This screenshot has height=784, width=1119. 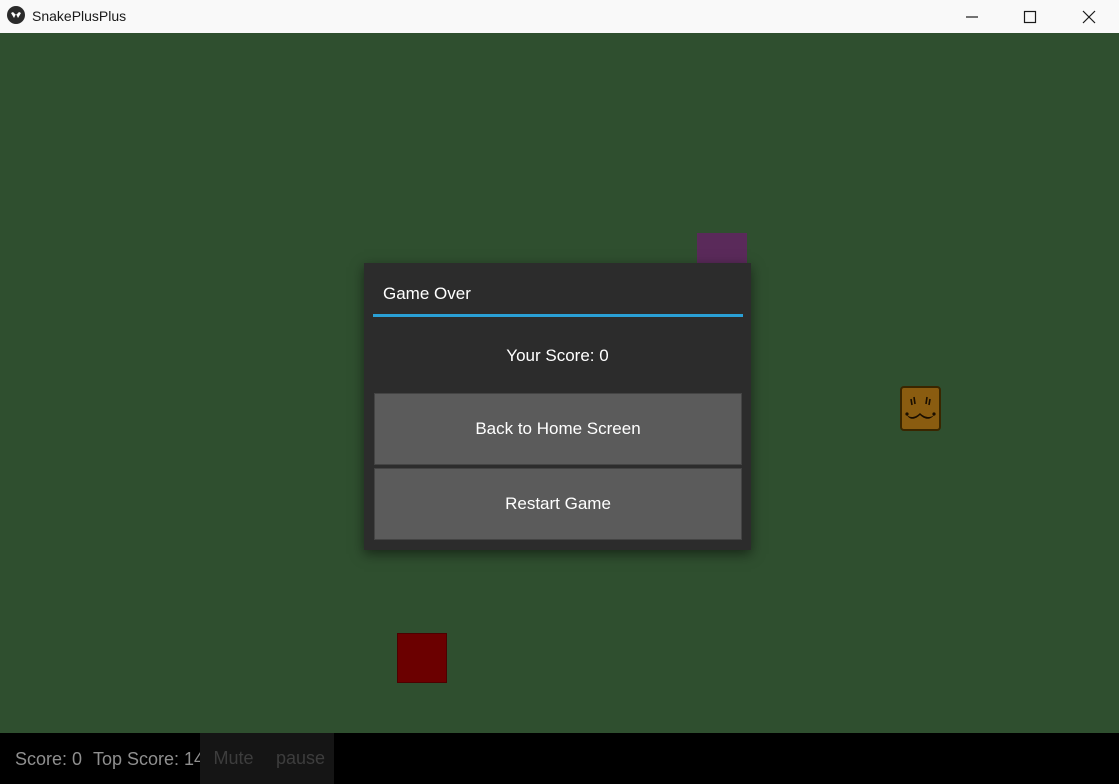 What do you see at coordinates (920, 408) in the screenshot?
I see `mustache-face-powerup` at bounding box center [920, 408].